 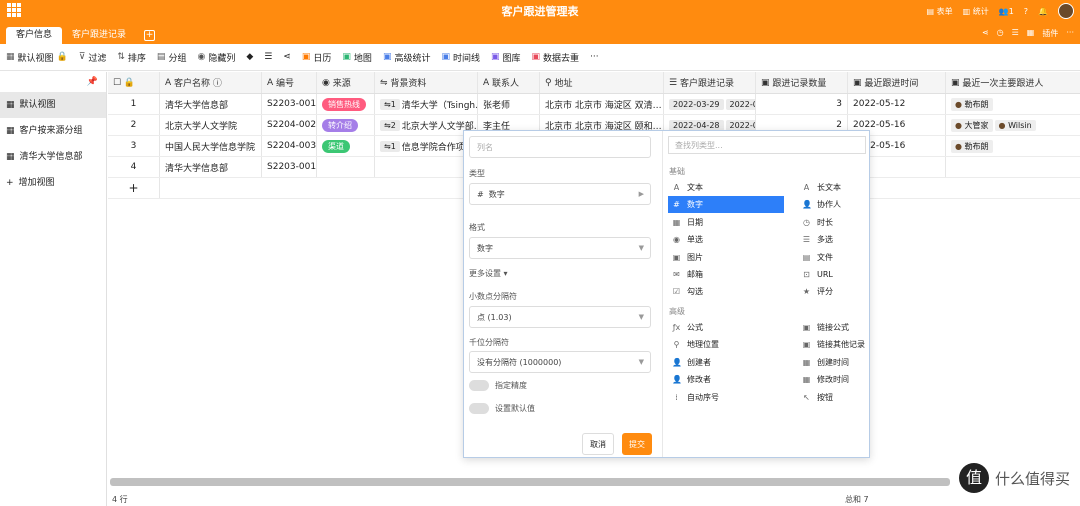 What do you see at coordinates (560, 194) in the screenshot?
I see `type-select: # 数字 ▶` at bounding box center [560, 194].